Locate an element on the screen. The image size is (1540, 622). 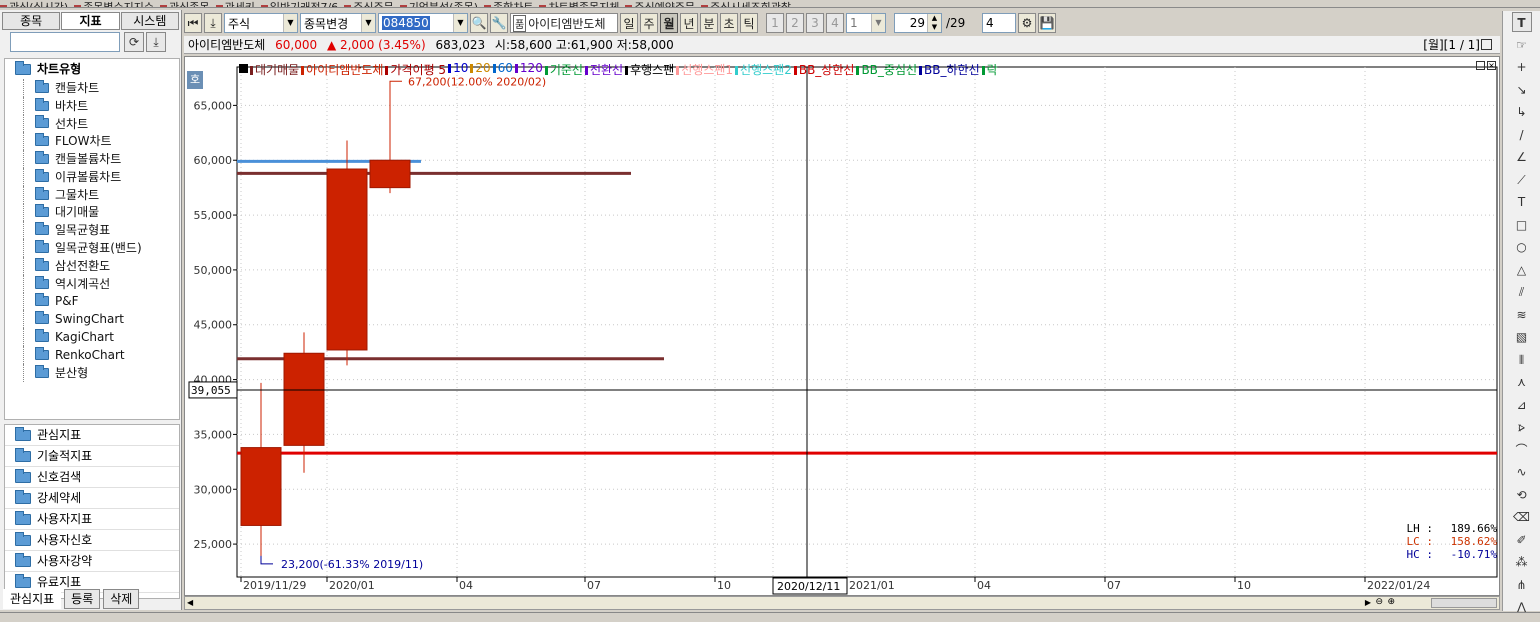
fan-icon: ⋏ is located at coordinates (1522, 382).